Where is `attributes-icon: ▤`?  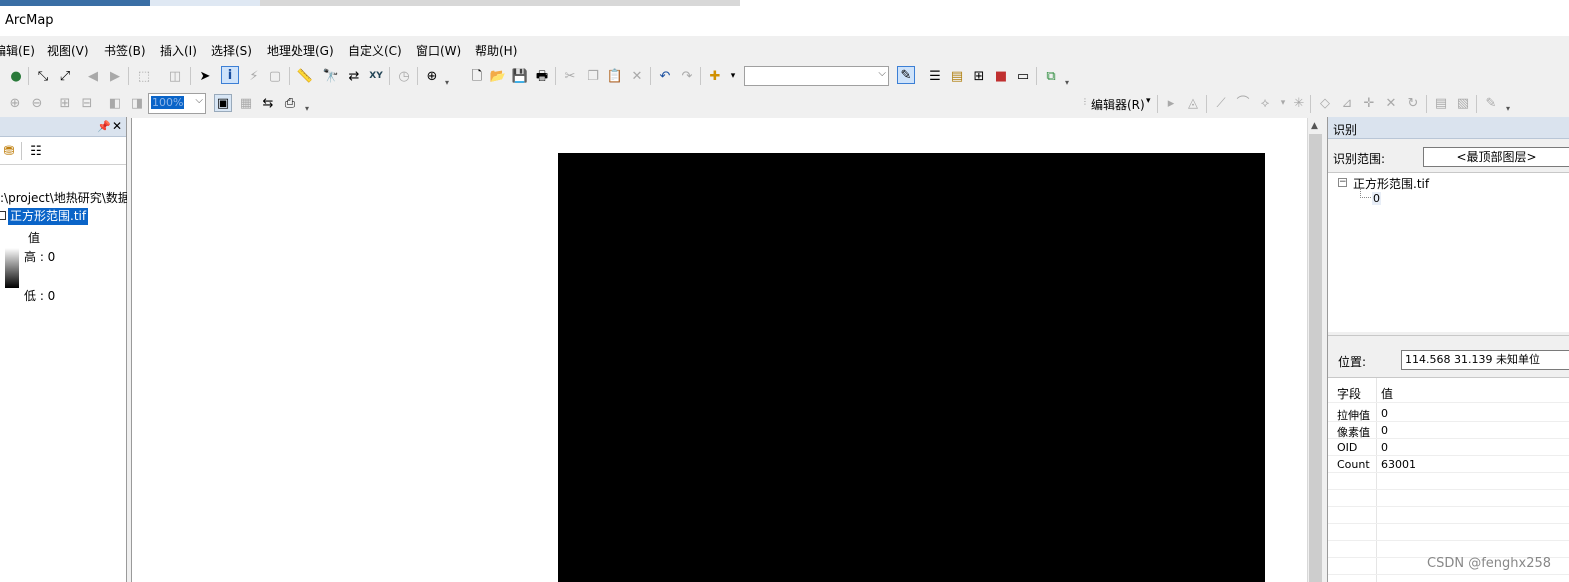 attributes-icon: ▤ is located at coordinates (1441, 103).